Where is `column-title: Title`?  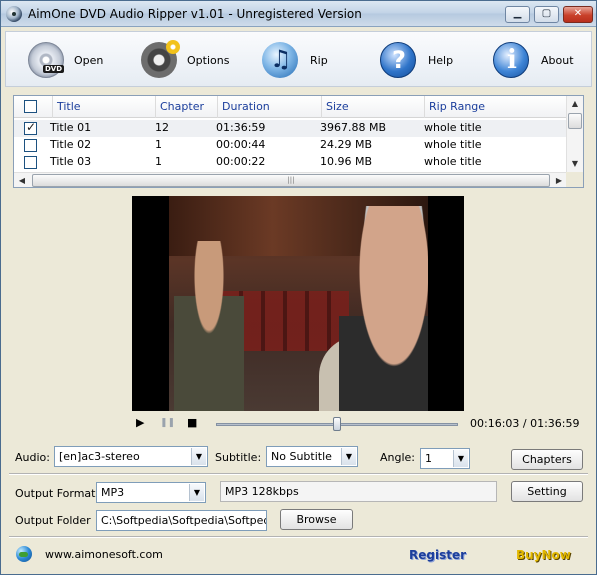
column-title: Title is located at coordinates (103, 107).